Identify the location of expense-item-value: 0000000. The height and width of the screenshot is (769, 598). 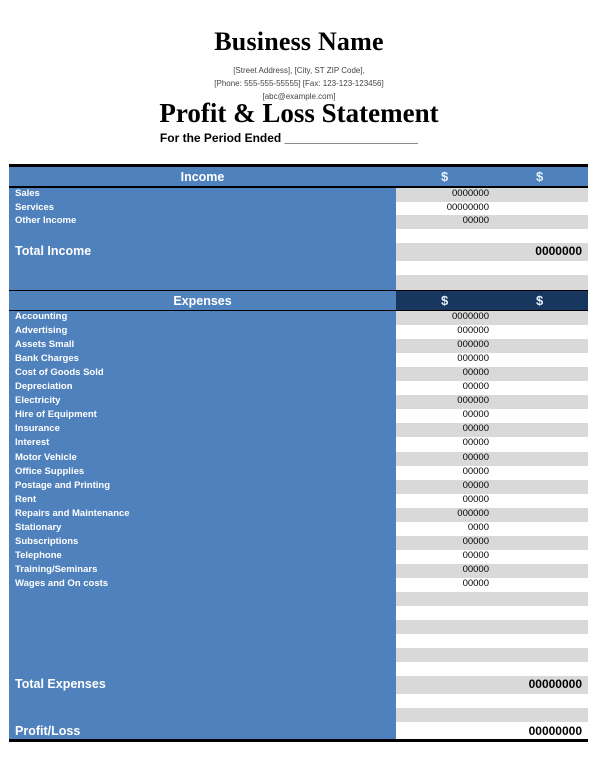
(439, 317).